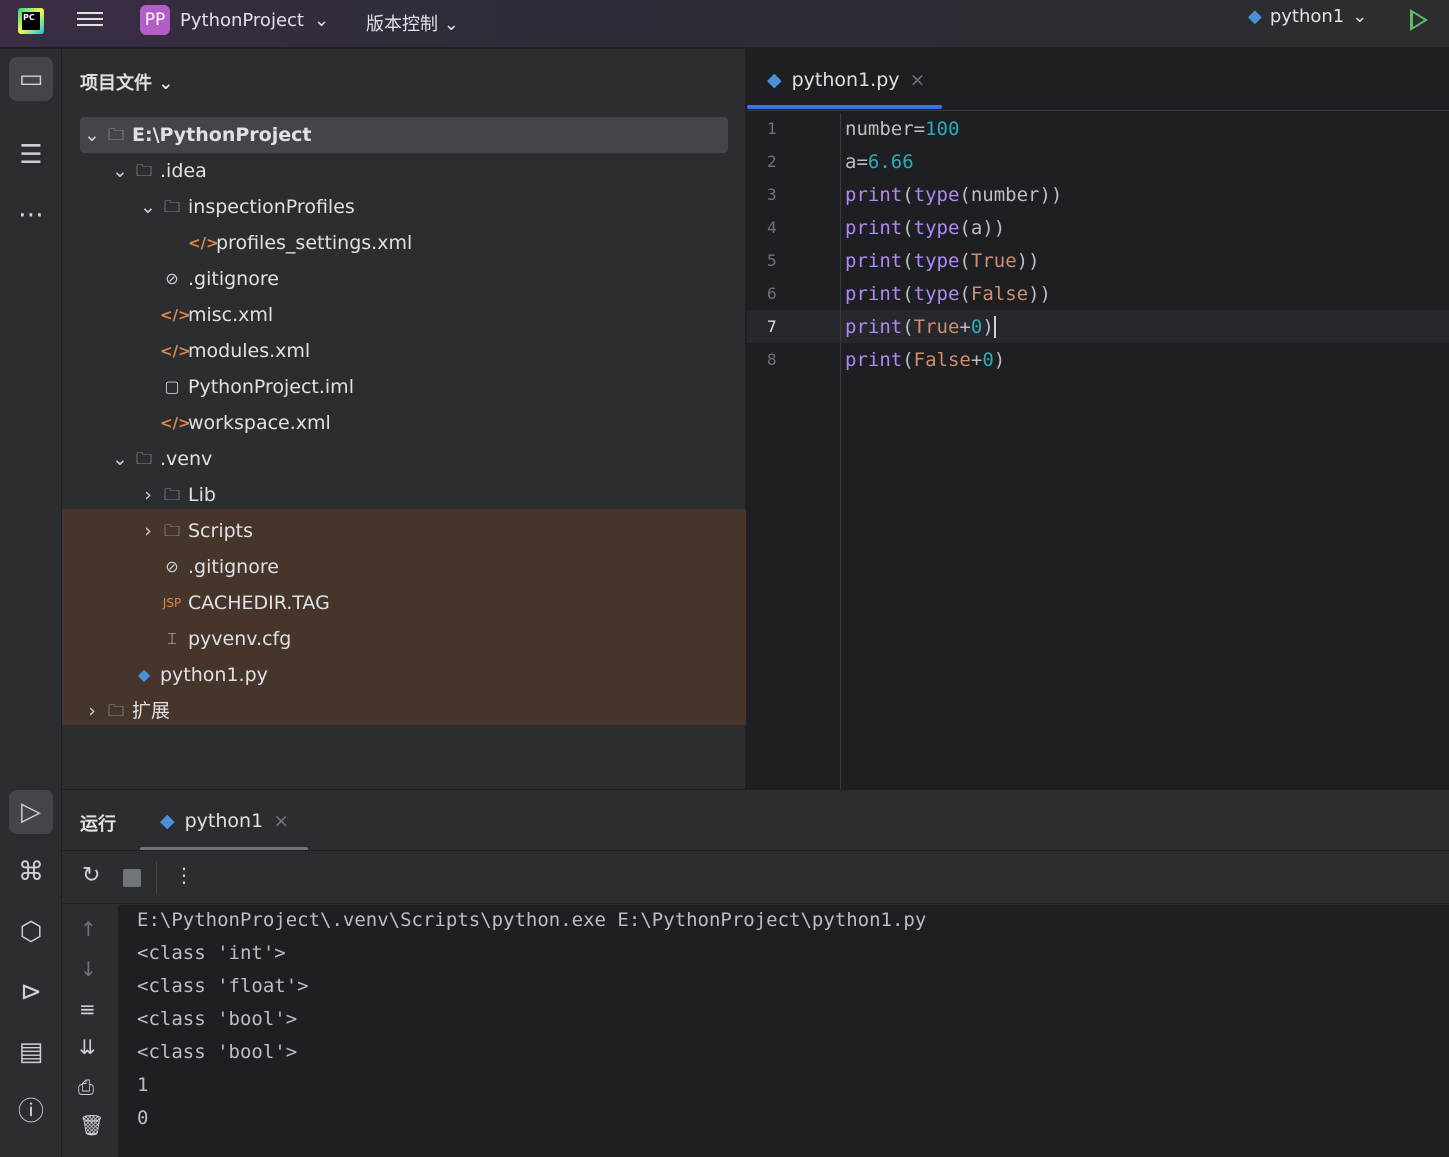  Describe the element at coordinates (31, 79) in the screenshot. I see `project-folder-icon: ▭` at that location.